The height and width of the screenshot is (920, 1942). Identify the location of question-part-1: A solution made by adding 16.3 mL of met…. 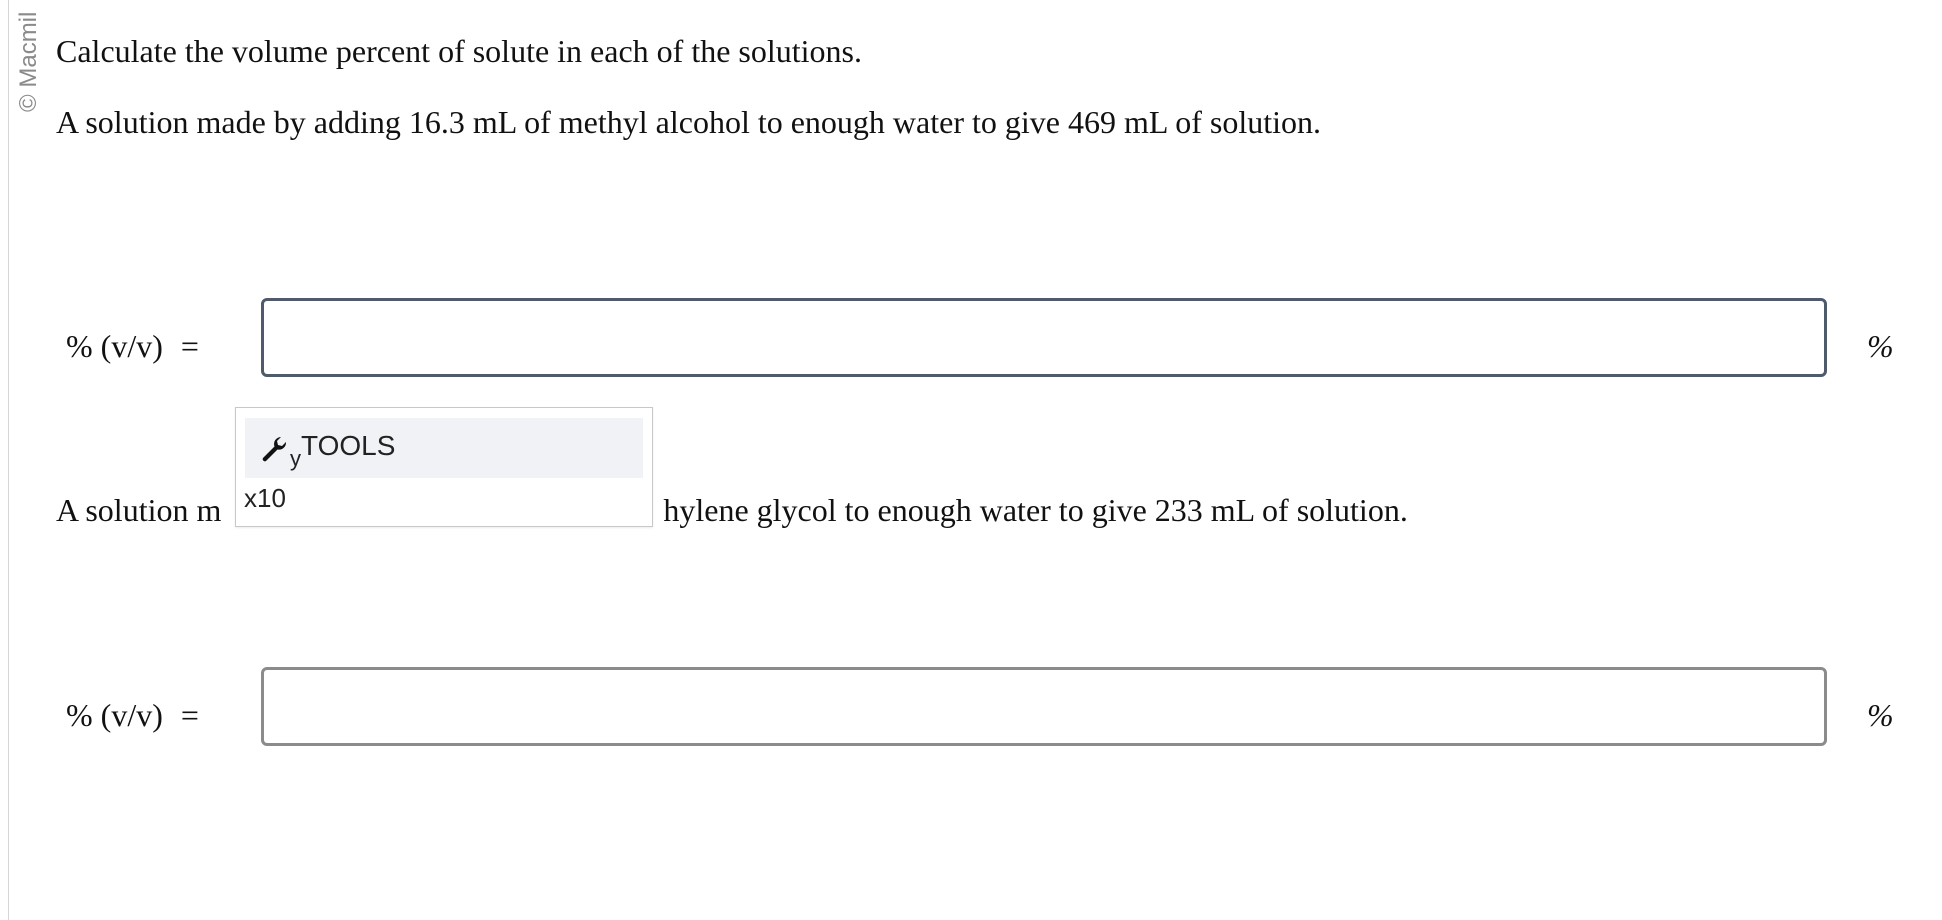
(688, 122).